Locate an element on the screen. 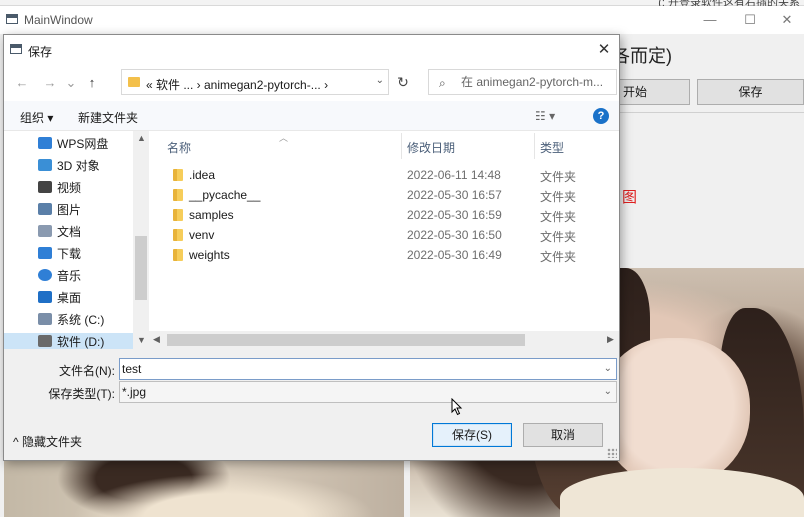 The height and width of the screenshot is (517, 804). input-image-preview is located at coordinates (204, 485).